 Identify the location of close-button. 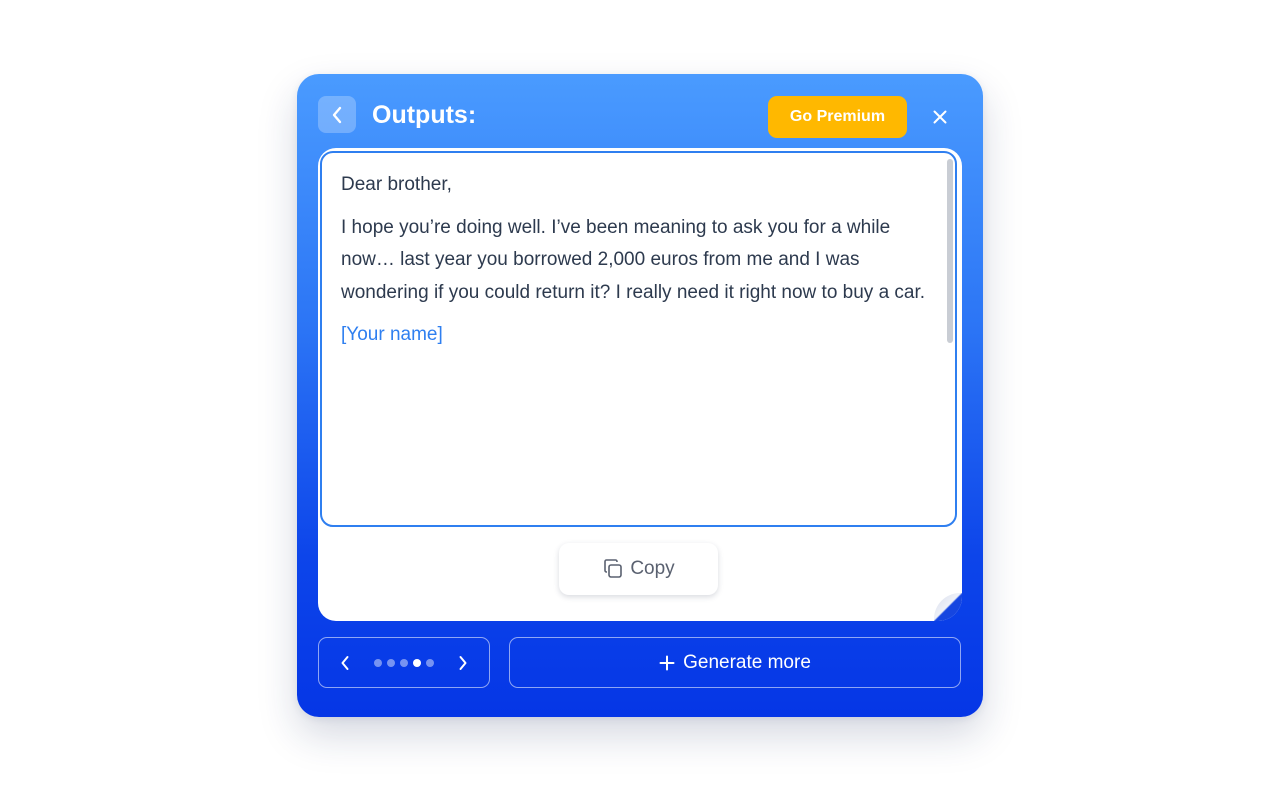
(940, 117).